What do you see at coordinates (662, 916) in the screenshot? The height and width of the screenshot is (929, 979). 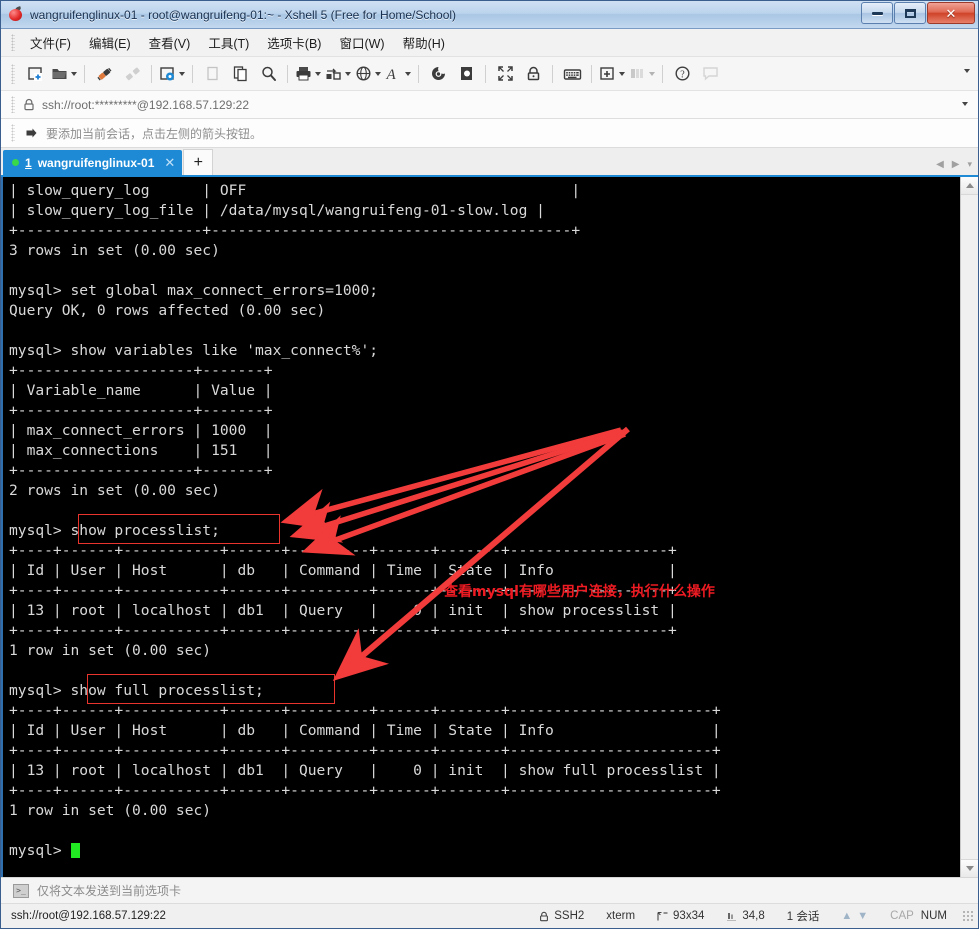 I see `screen-size-icon` at bounding box center [662, 916].